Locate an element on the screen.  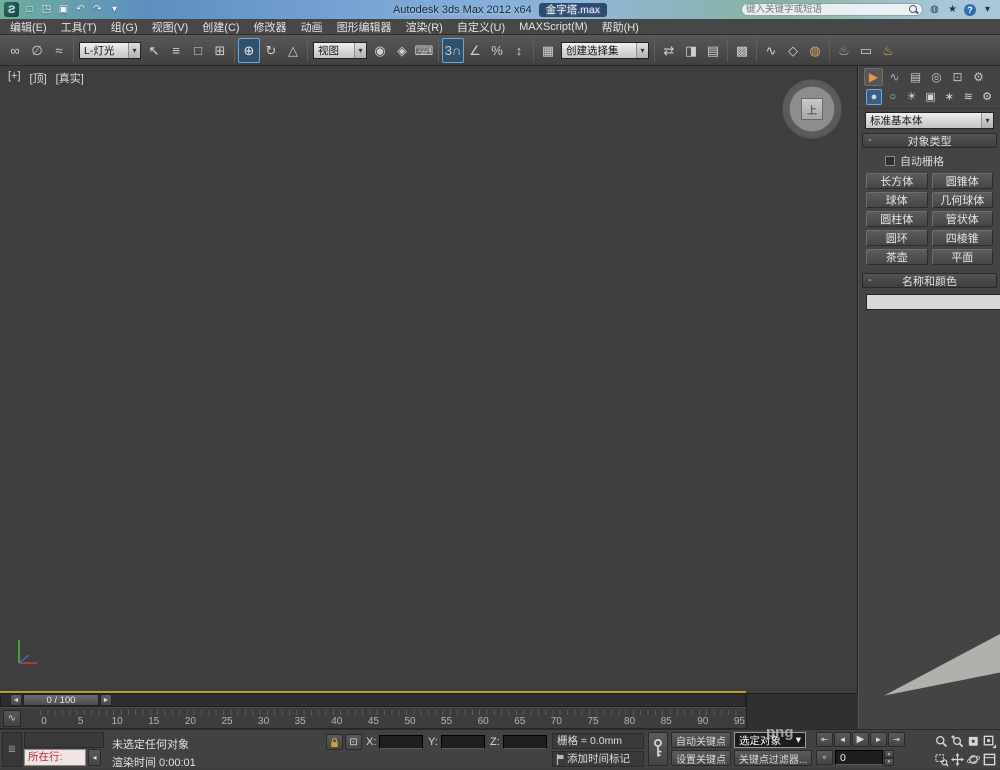
track-bar: ∿ 0 5 10 15 20 25 30 35 40 45 50 55 60 65 70 75 80 85 90 95 is located at coordinates (373, 718).